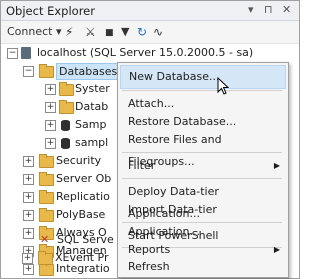 The height and width of the screenshot is (279, 320). I want to click on tree-node-label: Replicatio, so click(83, 196).